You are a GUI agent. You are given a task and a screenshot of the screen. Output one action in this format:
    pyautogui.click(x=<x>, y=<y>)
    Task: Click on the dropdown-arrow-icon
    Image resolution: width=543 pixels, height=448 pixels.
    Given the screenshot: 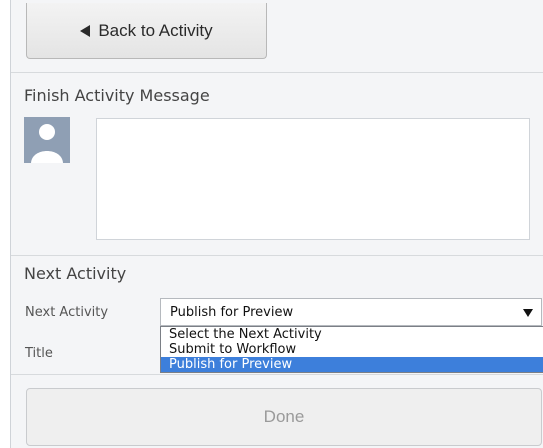 What is the action you would take?
    pyautogui.click(x=528, y=313)
    